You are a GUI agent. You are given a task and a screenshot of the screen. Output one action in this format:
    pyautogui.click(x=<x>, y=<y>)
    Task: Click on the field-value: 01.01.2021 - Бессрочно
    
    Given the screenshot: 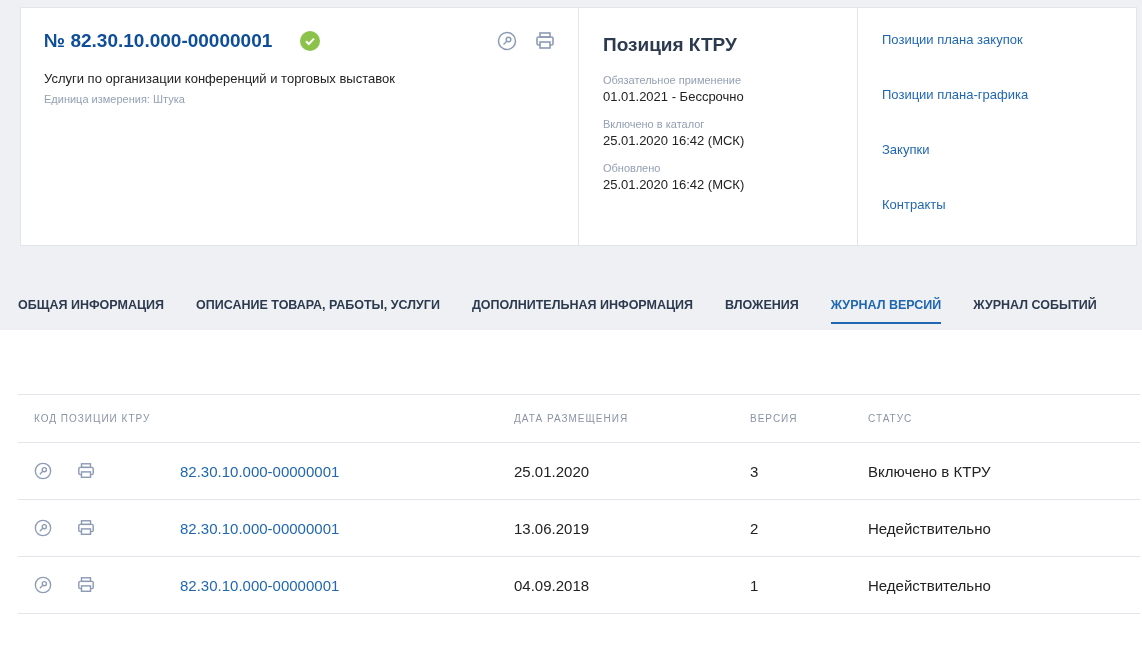 What is the action you would take?
    pyautogui.click(x=674, y=96)
    